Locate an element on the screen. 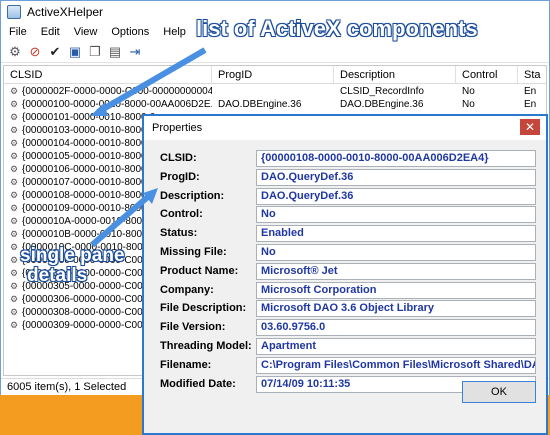 Image resolution: width=550 pixels, height=435 pixels. property-row: Description: DAO.QueryDef.36 is located at coordinates (345, 196).